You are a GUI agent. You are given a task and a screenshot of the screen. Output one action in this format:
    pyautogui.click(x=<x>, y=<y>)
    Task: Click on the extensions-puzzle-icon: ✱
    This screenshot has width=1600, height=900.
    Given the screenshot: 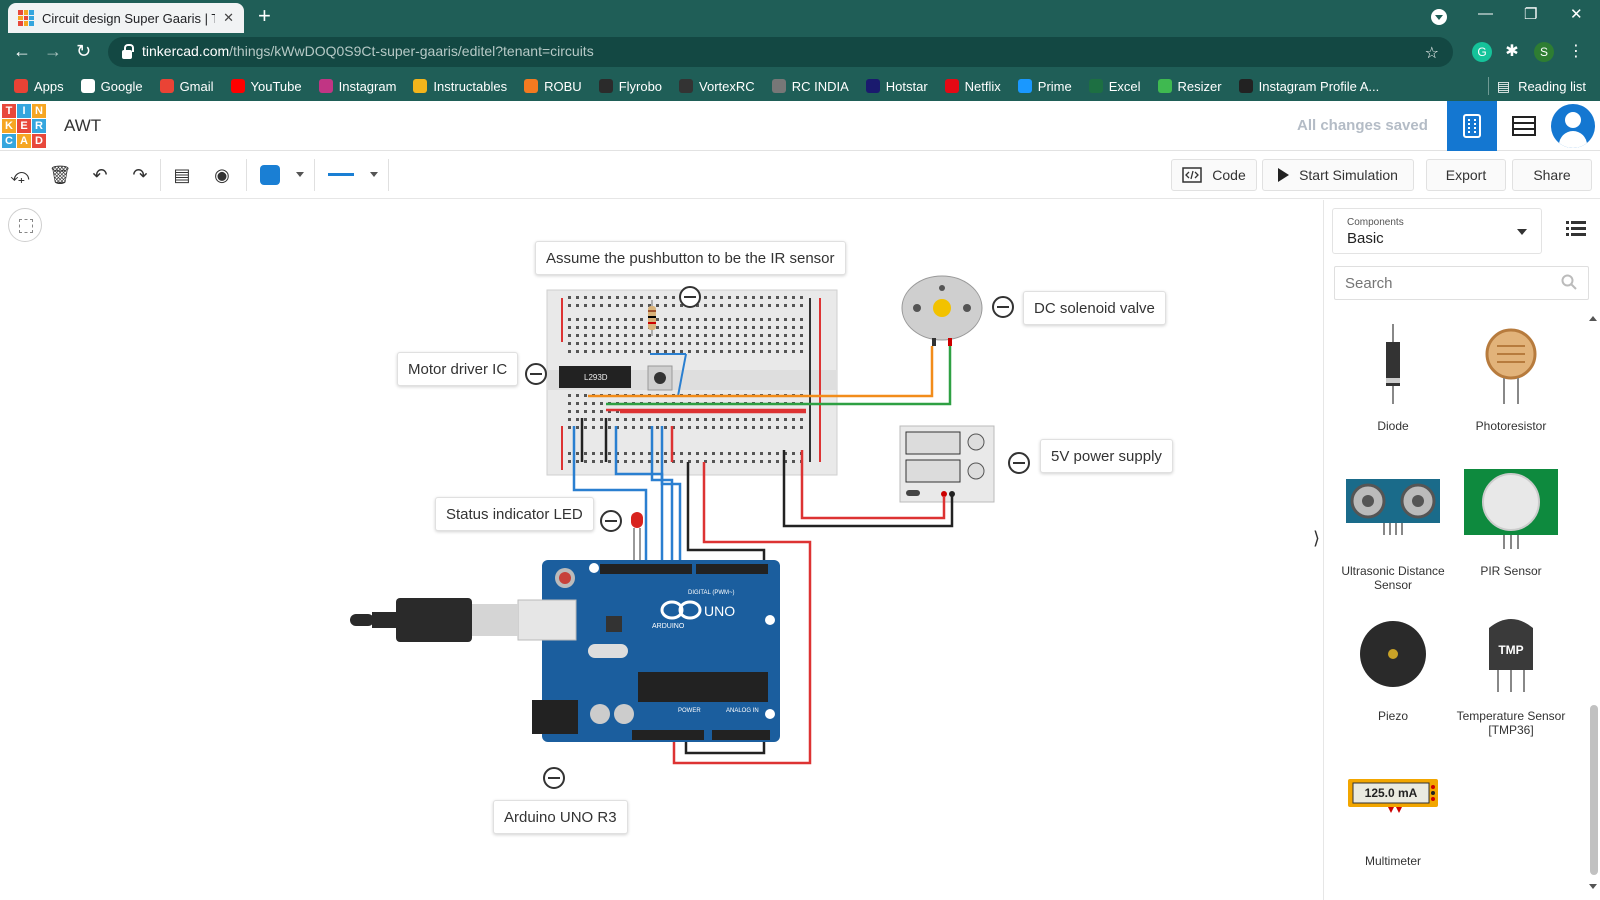 What is the action you would take?
    pyautogui.click(x=1512, y=52)
    